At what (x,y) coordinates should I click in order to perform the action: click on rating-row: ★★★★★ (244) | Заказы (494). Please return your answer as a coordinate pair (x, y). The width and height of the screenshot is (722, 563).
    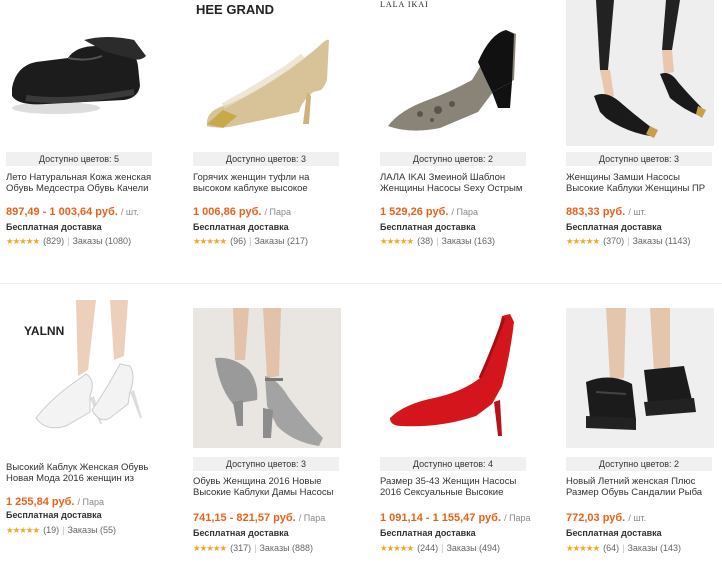
    Looking at the image, I should click on (440, 548).